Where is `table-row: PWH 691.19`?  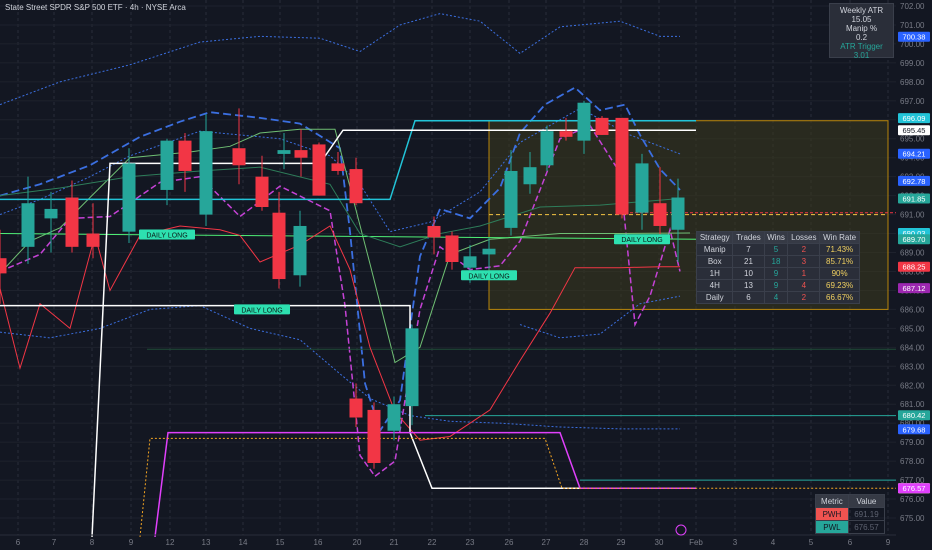 table-row: PWH 691.19 is located at coordinates (850, 514).